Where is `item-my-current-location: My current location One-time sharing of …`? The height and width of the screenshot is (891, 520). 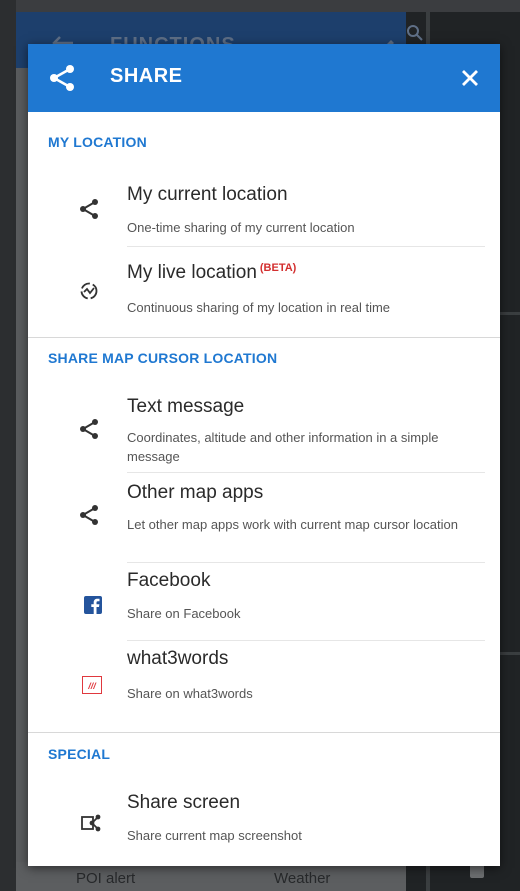
item-my-current-location: My current location One-time sharing of … is located at coordinates (264, 216).